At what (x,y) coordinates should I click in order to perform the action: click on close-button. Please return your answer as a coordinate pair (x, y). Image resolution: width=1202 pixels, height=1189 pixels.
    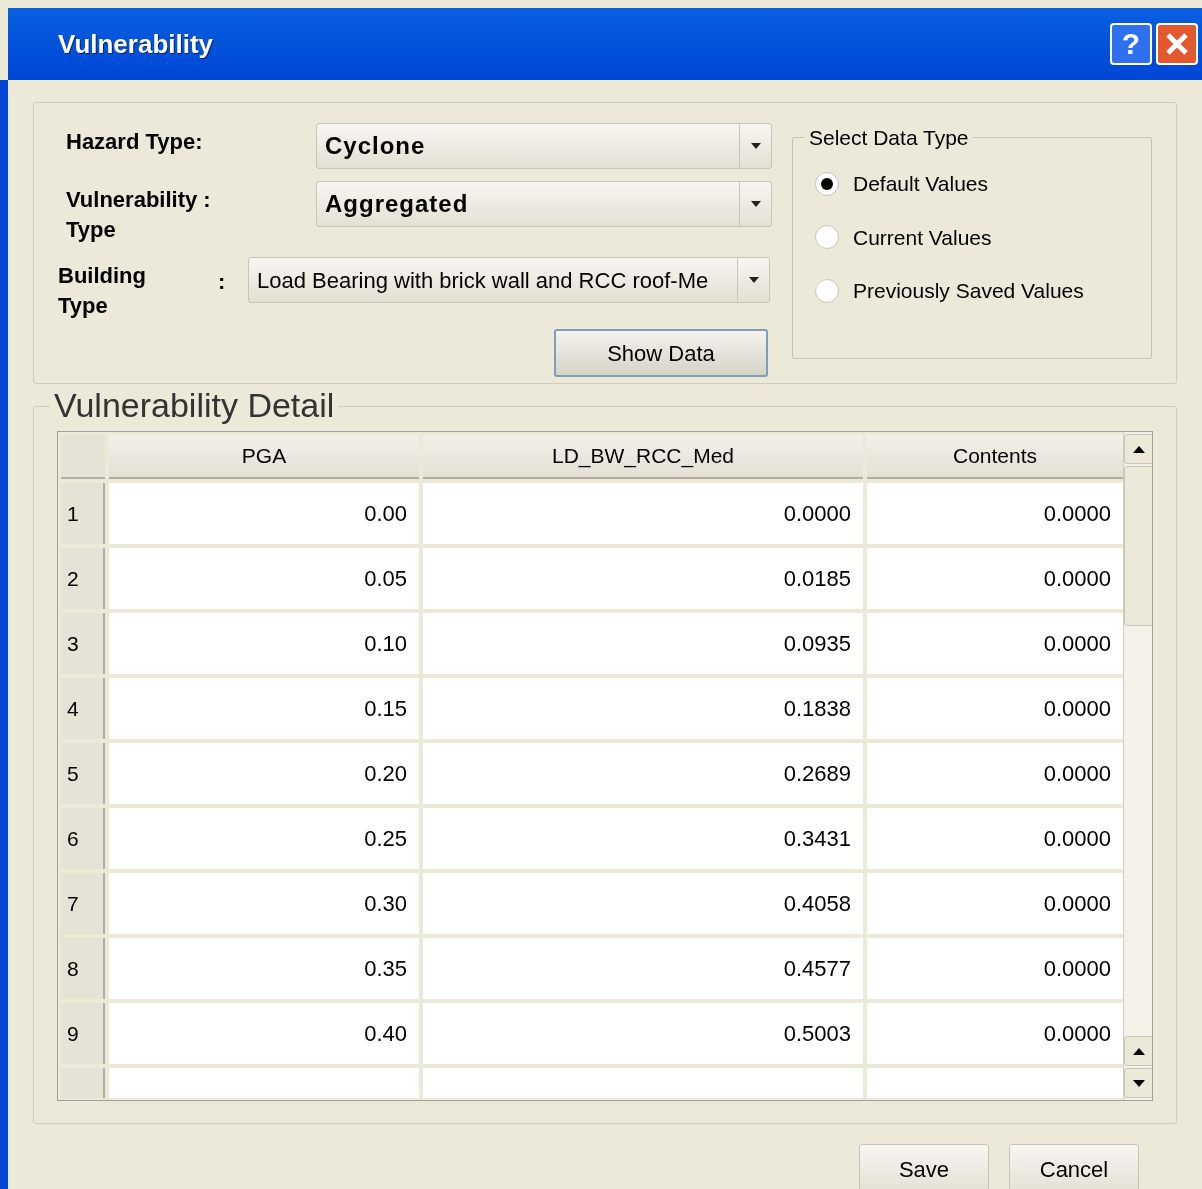
    Looking at the image, I should click on (1177, 44).